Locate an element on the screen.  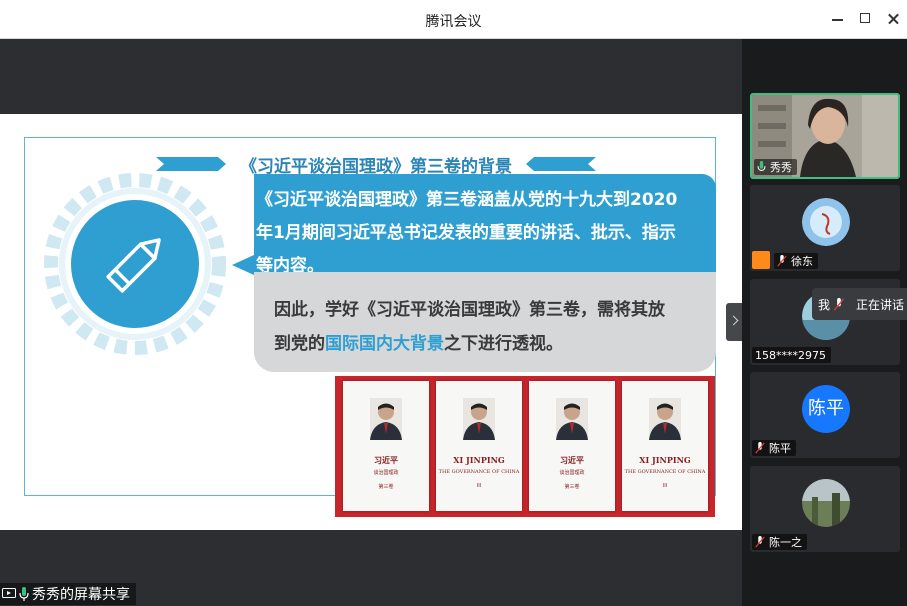
participant-name-tag: 158****2975 is located at coordinates (791, 355).